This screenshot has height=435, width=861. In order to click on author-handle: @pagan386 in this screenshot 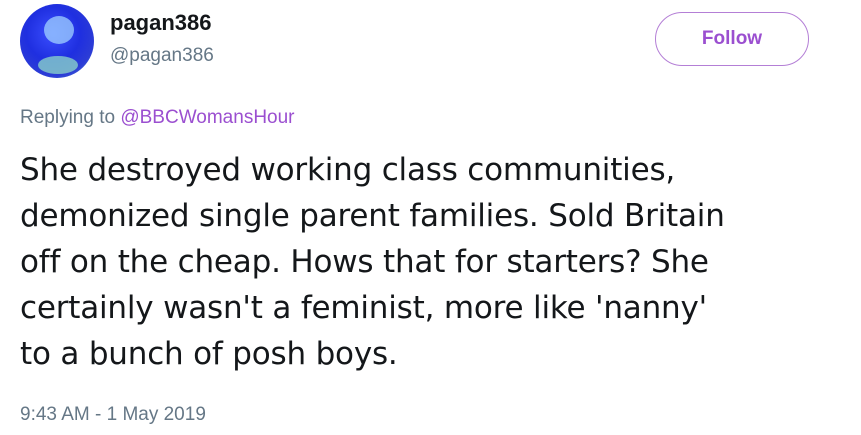, I will do `click(162, 56)`.